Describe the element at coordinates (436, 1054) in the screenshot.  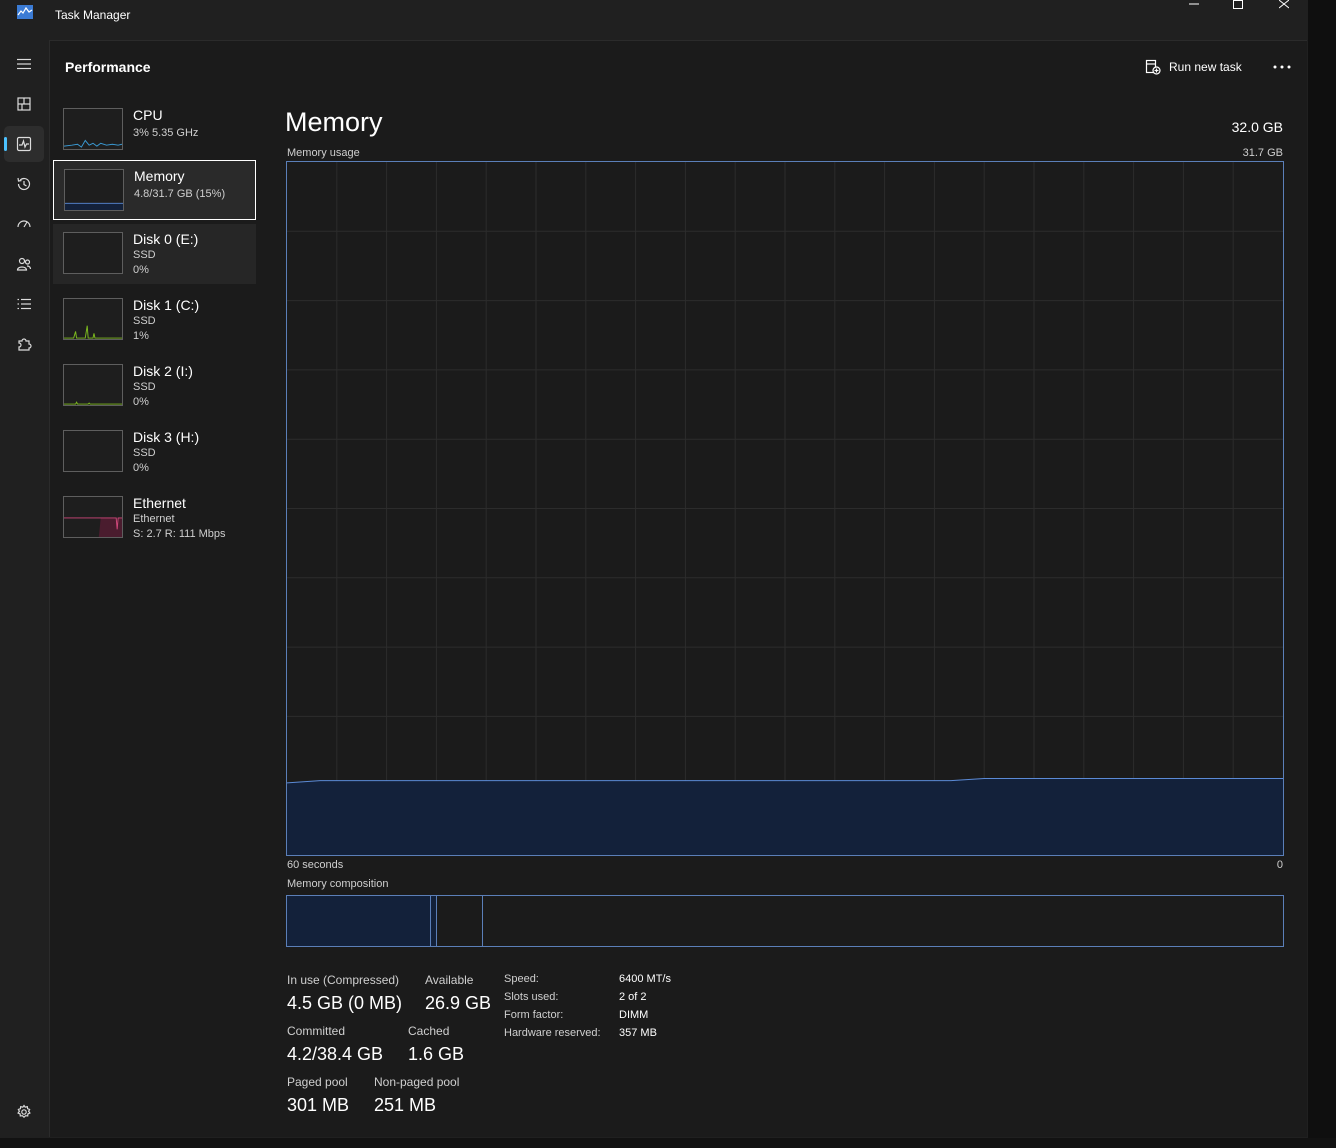
I see `cached-value: 1.6 GB` at that location.